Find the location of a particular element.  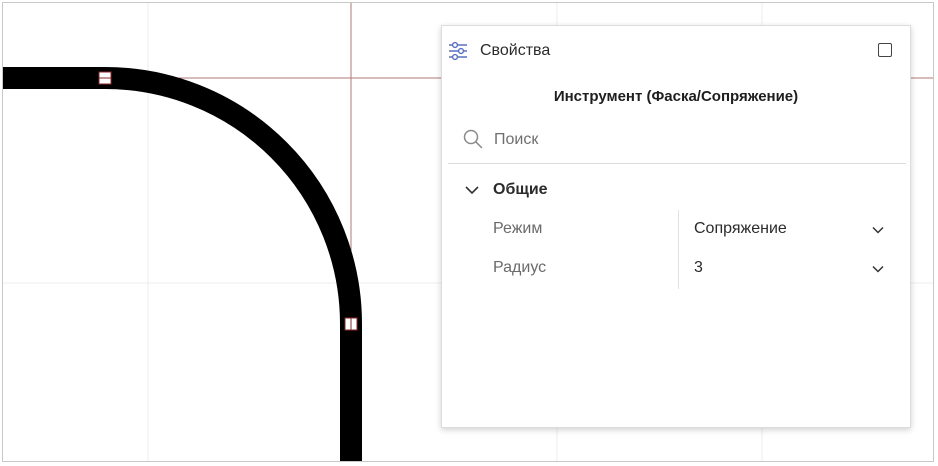

handle-start is located at coordinates (105, 78).